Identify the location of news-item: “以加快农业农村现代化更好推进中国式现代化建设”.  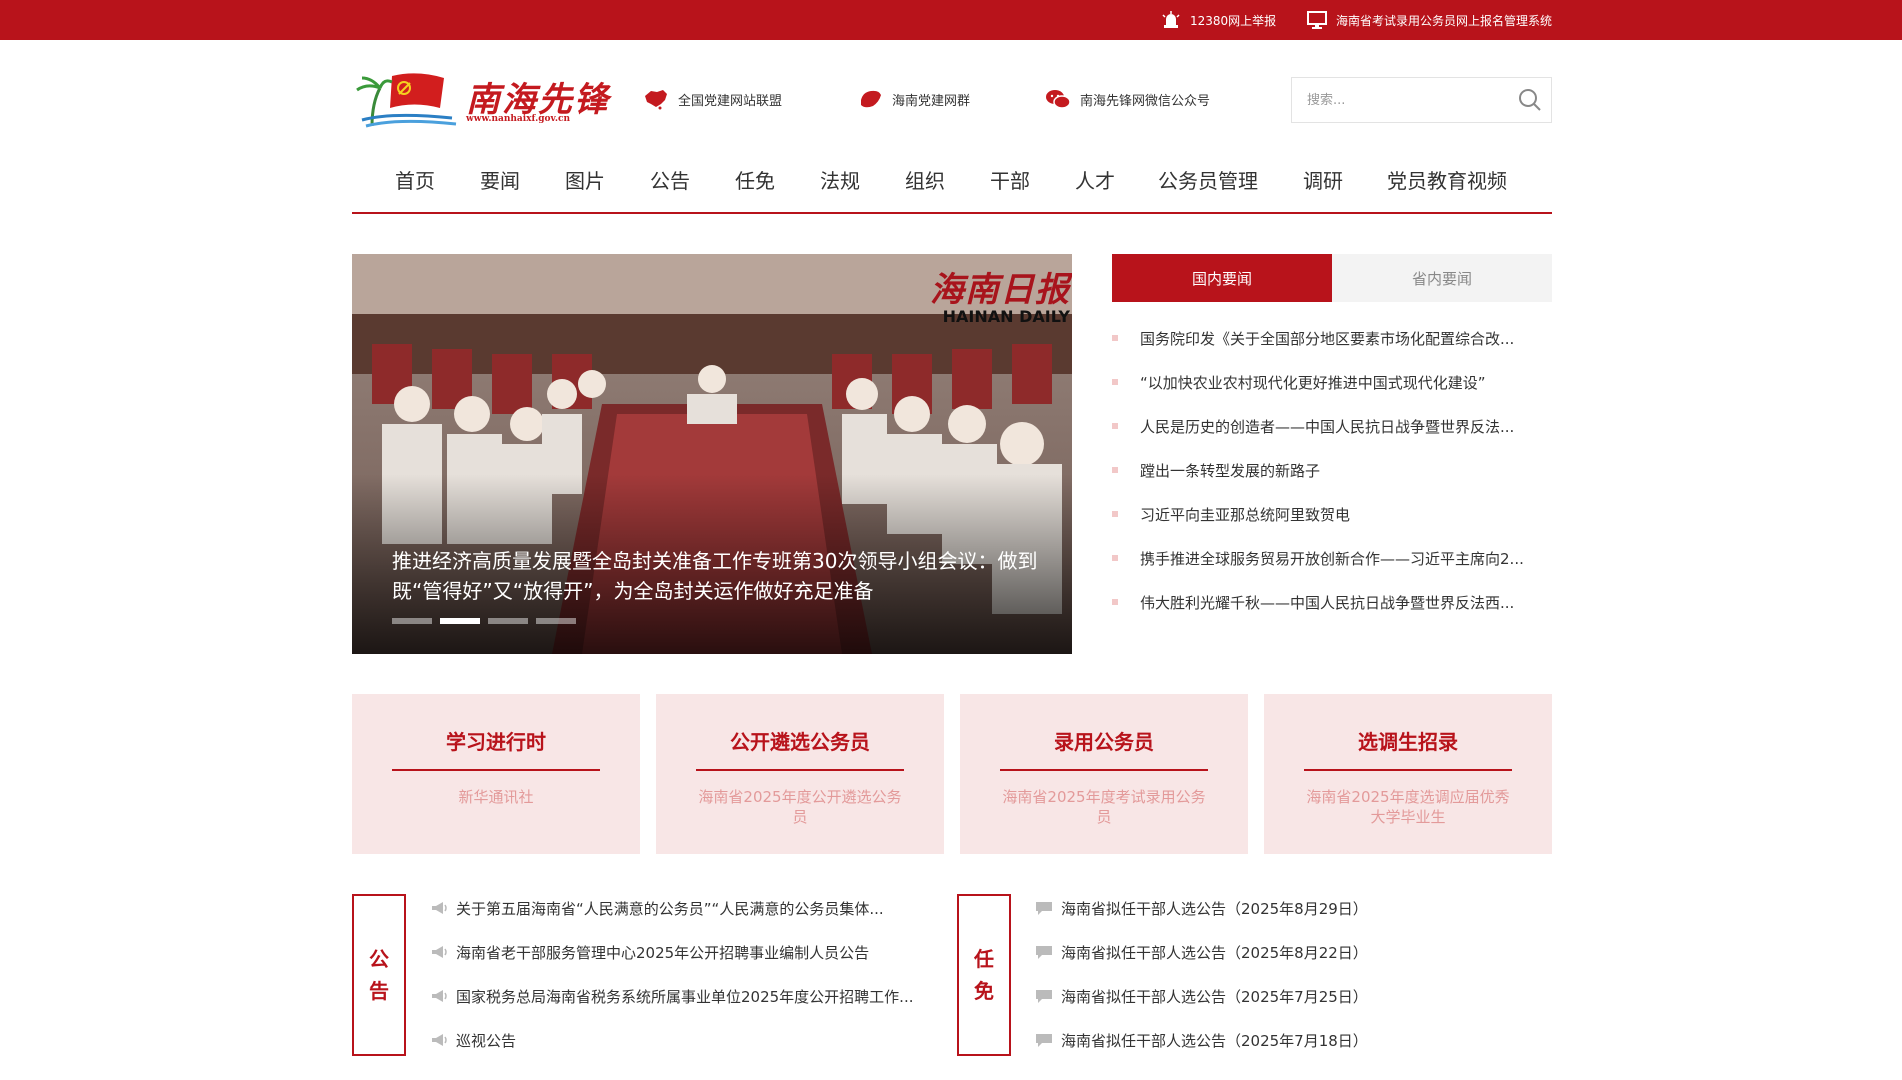
(1332, 382).